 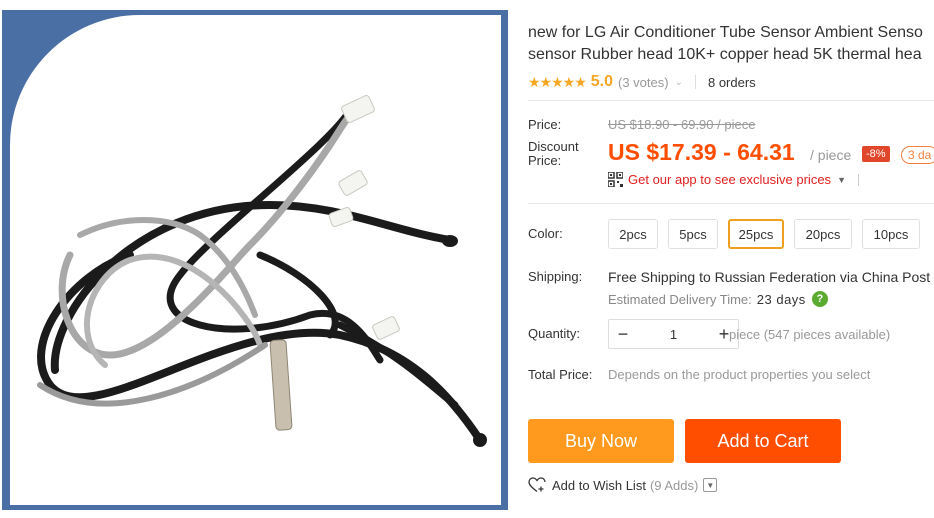 I want to click on days-left-badge: 3 da, so click(x=917, y=155).